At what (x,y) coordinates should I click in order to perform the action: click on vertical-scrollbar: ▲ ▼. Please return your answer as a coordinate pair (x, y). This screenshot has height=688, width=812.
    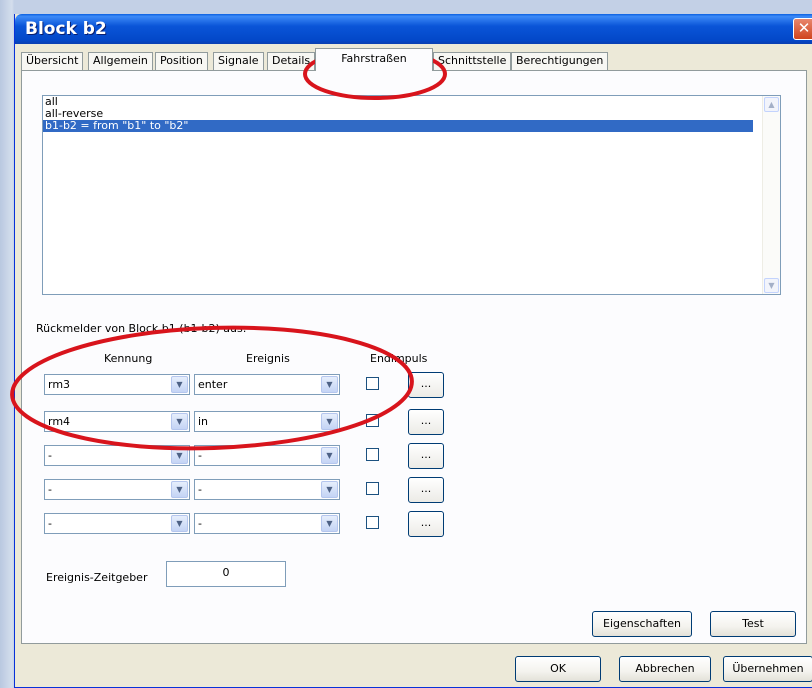
    Looking at the image, I should click on (771, 195).